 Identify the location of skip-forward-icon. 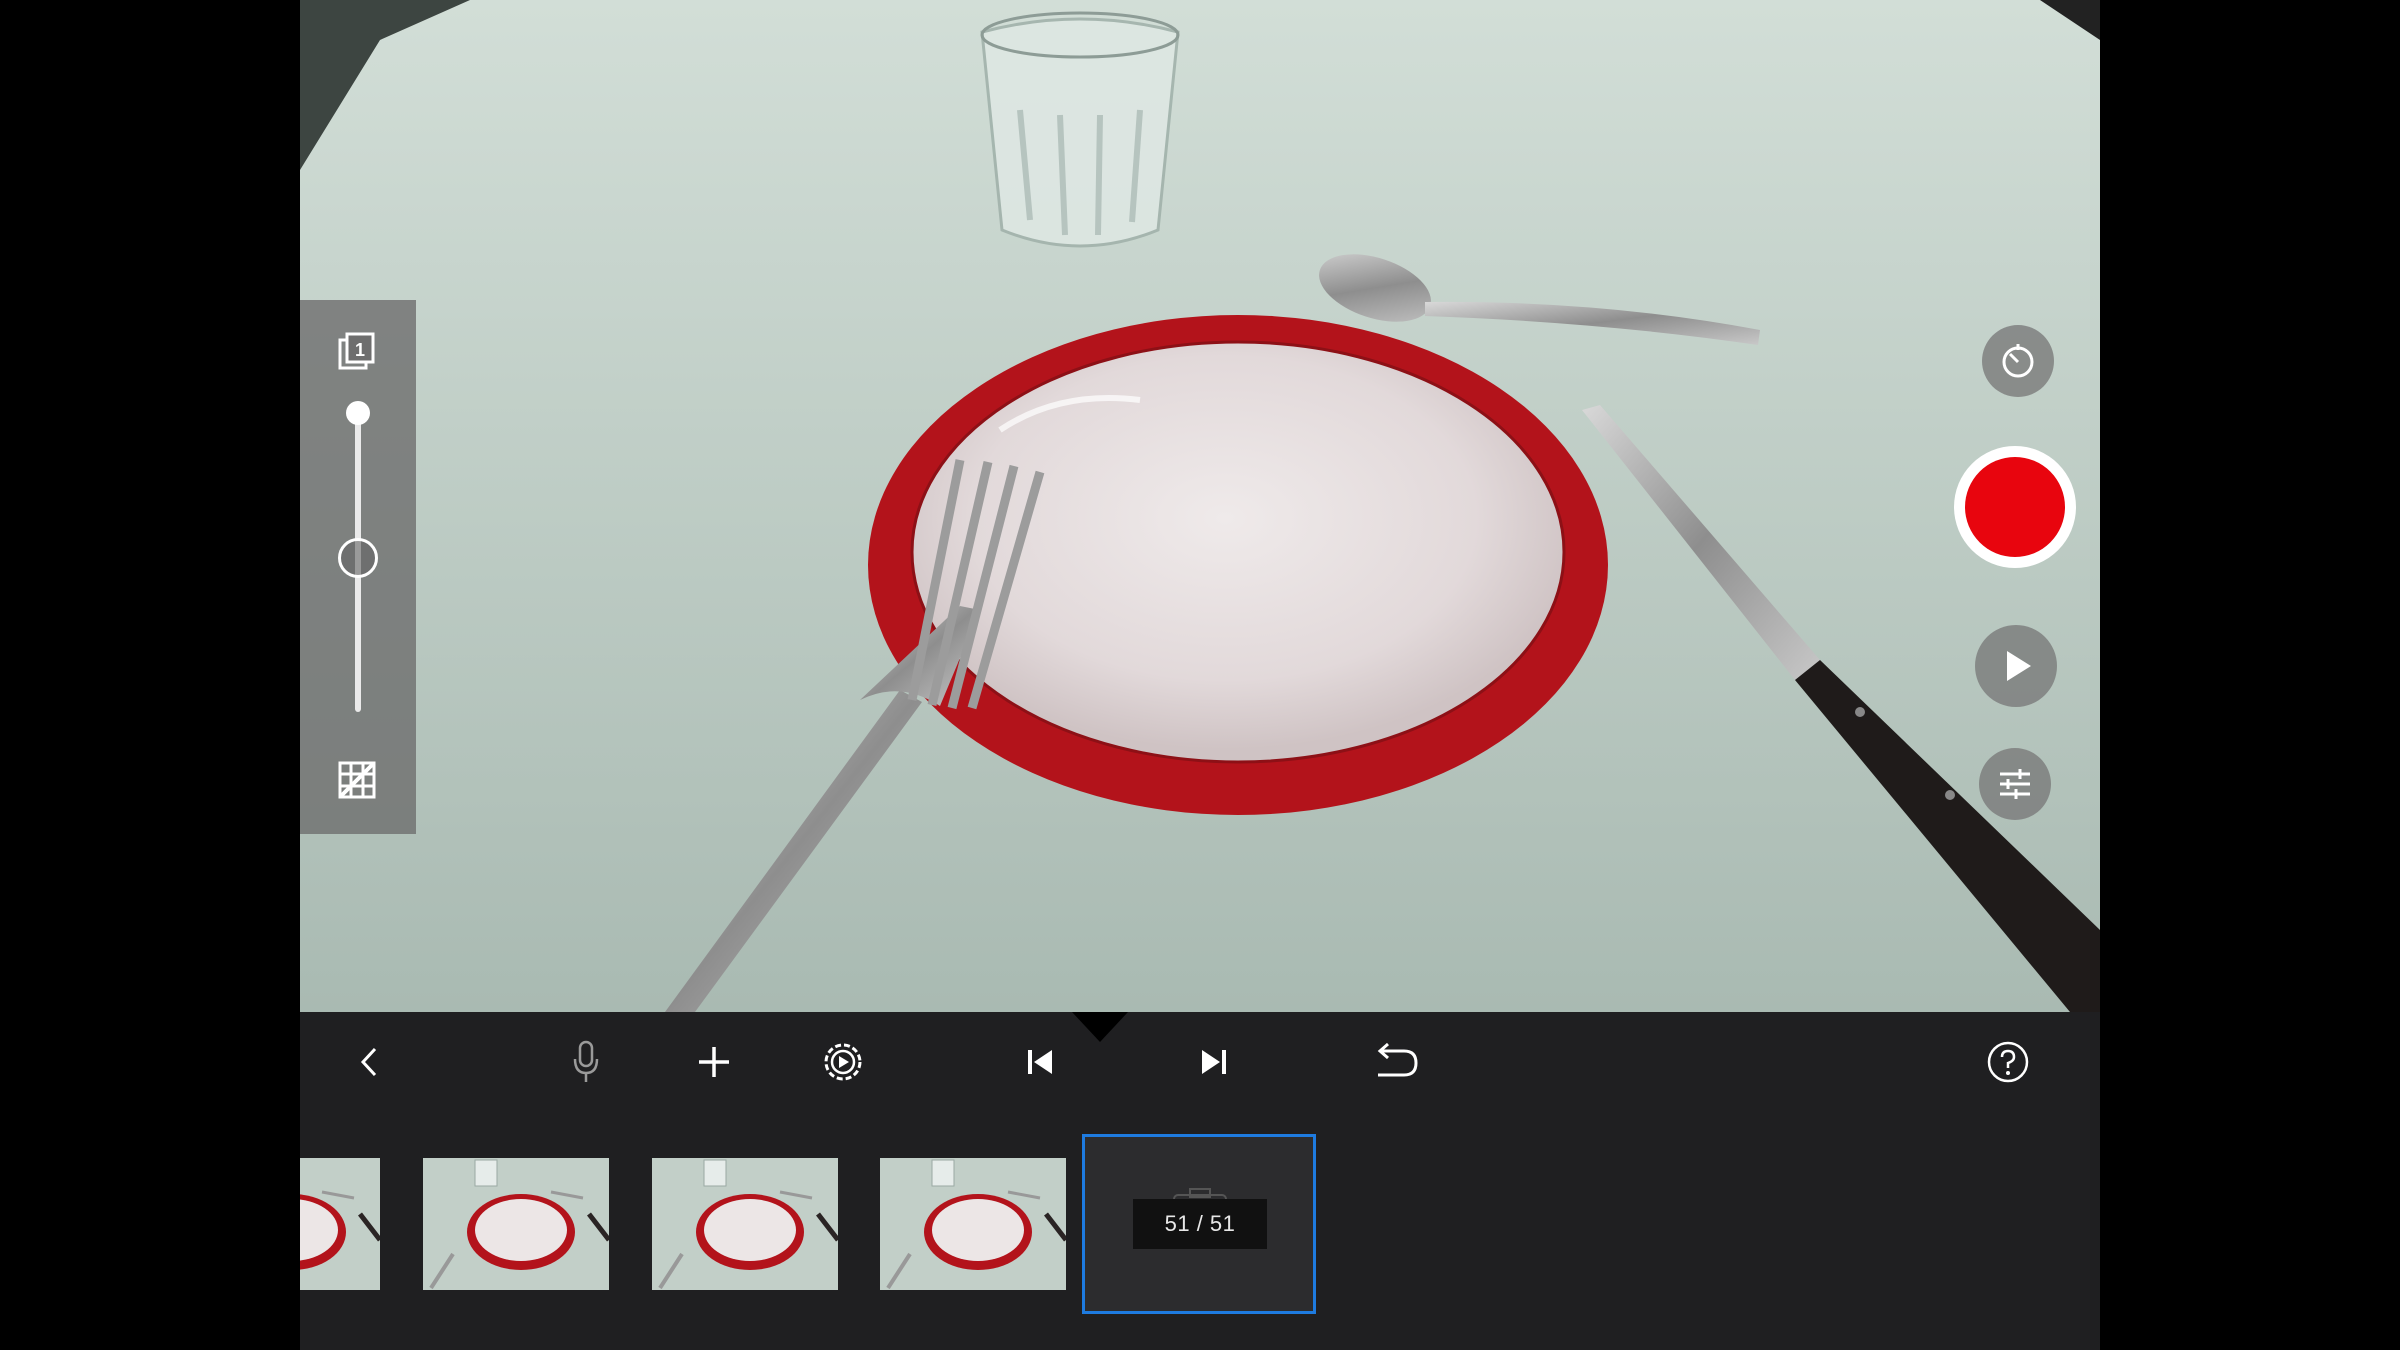
(1214, 1062).